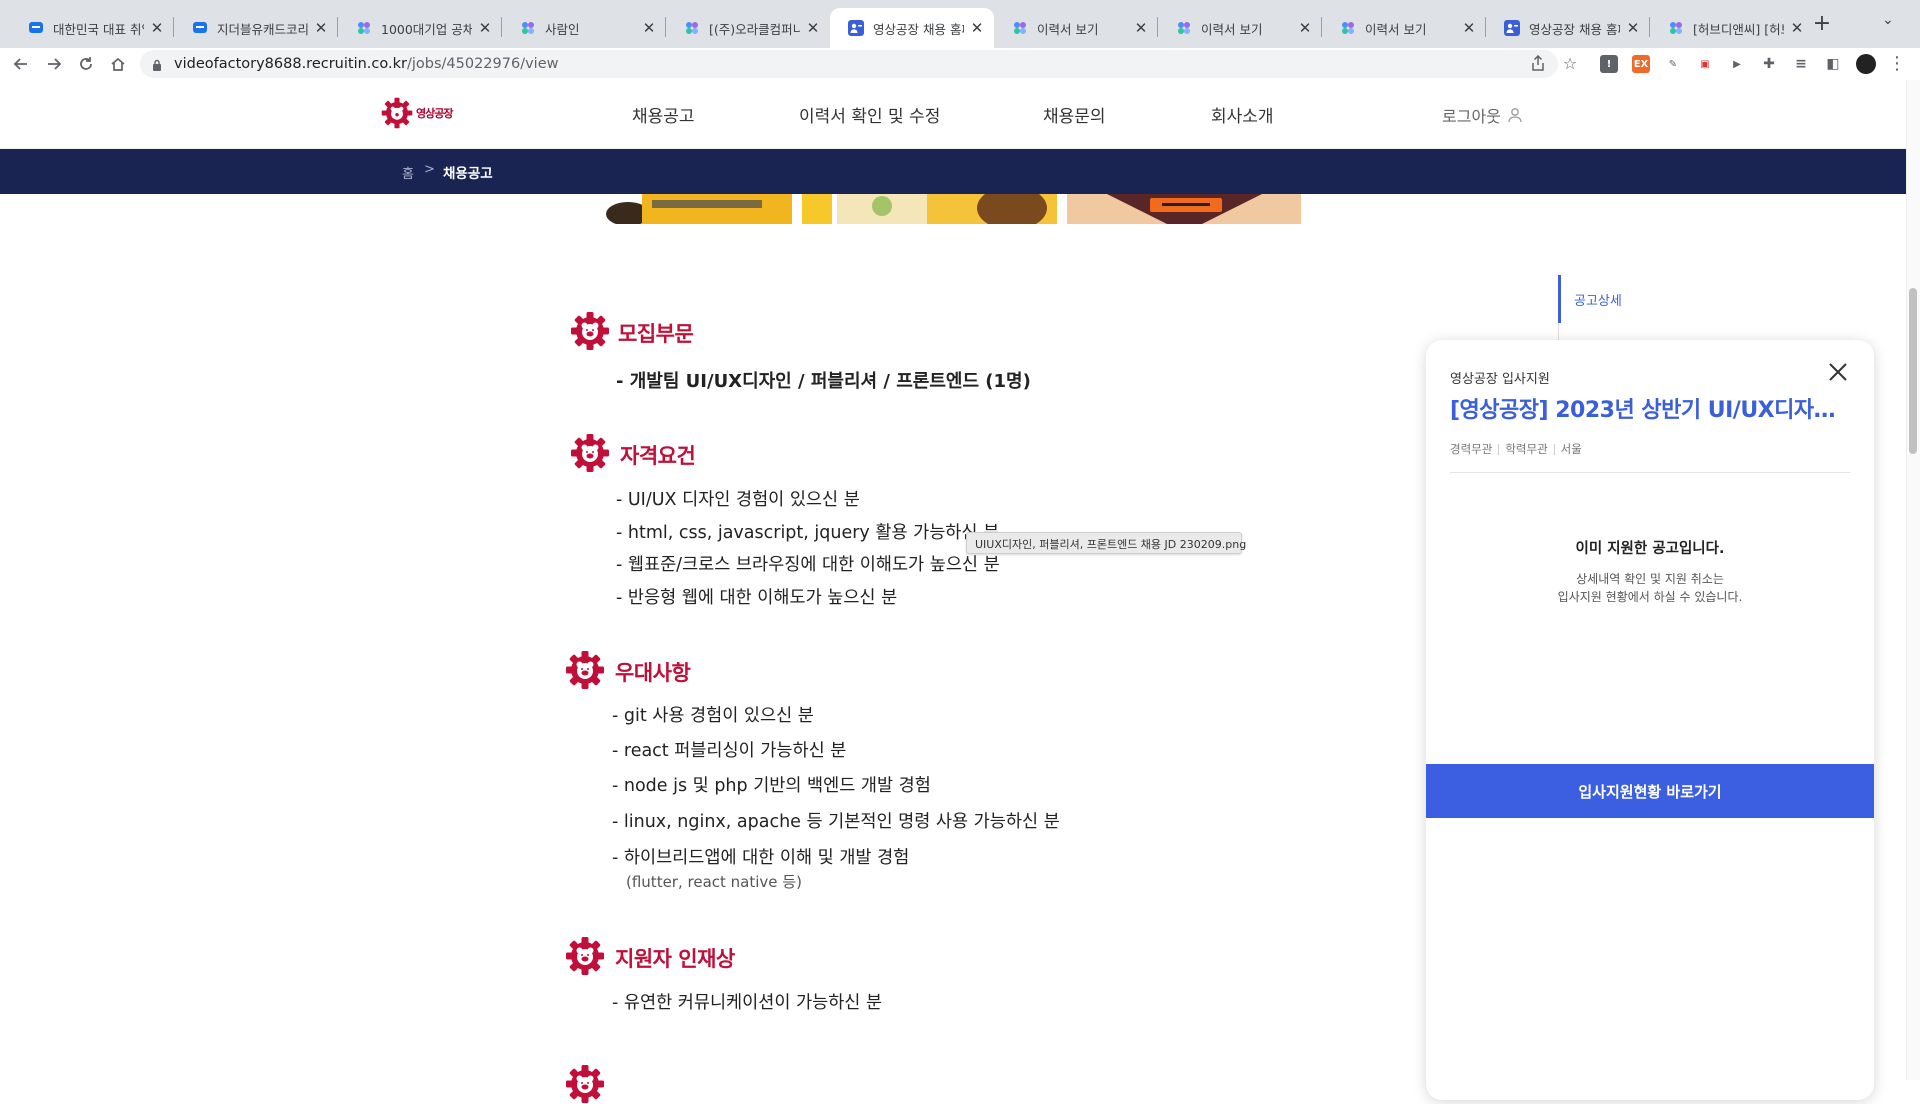 The image size is (1920, 1104). Describe the element at coordinates (663, 114) in the screenshot. I see `nav-job-postings: 채용공고` at that location.